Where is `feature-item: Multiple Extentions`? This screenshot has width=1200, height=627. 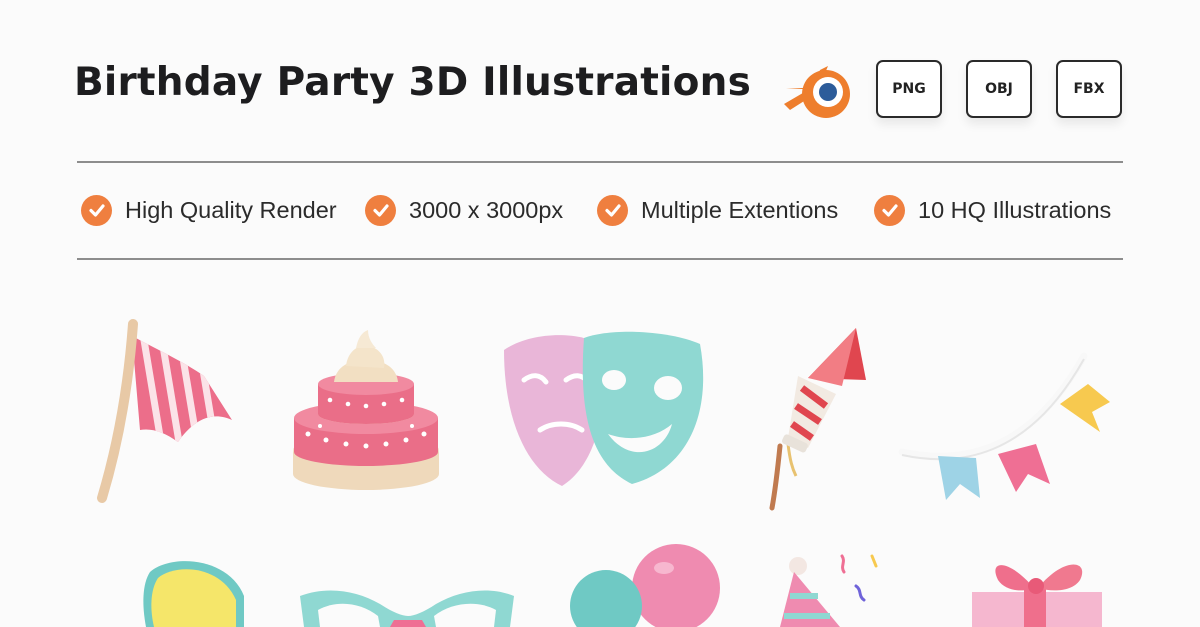 feature-item: Multiple Extentions is located at coordinates (717, 210).